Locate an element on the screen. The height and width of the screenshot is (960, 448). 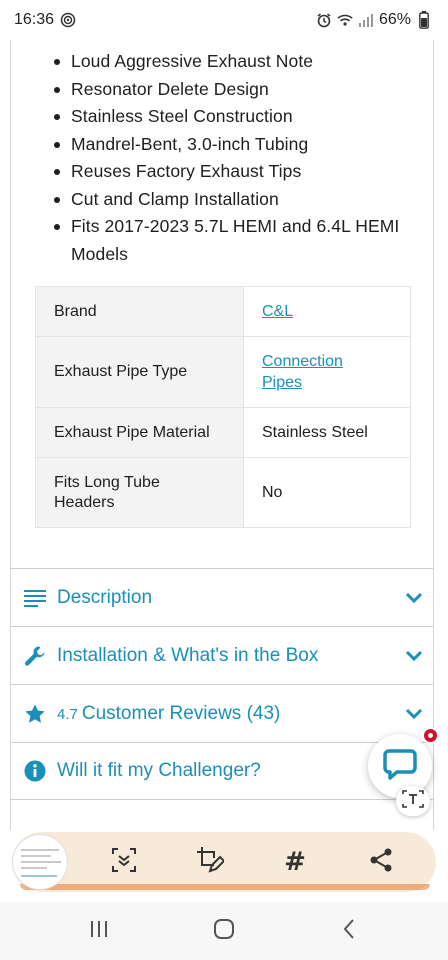
share-icon is located at coordinates (381, 862).